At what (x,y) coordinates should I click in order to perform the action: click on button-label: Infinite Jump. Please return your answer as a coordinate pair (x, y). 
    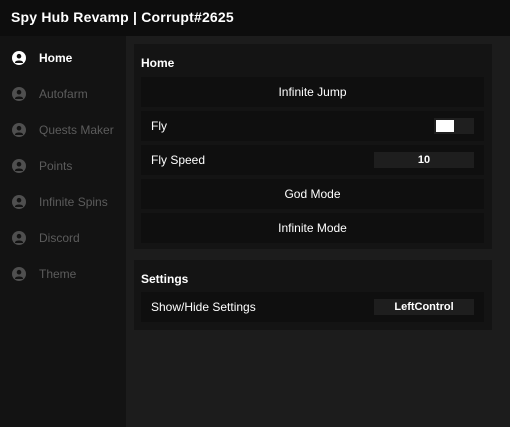
    Looking at the image, I should click on (312, 92).